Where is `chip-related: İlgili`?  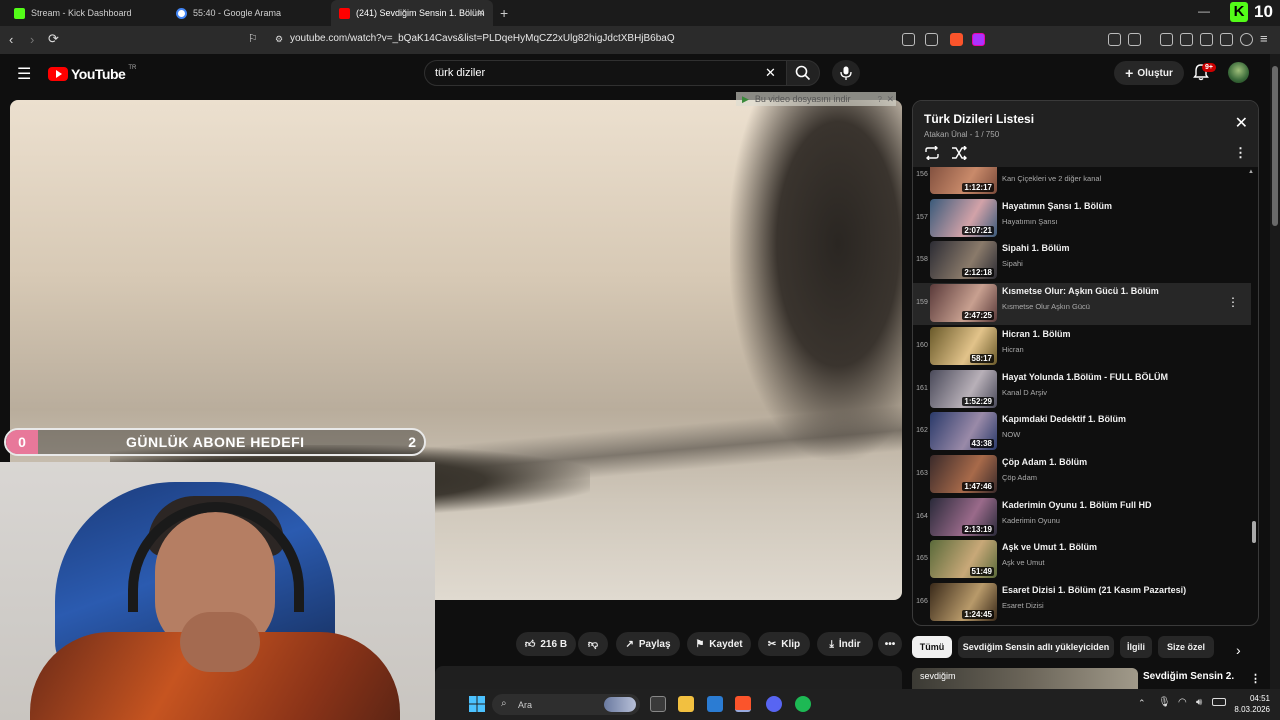
chip-related: İlgili is located at coordinates (1136, 647).